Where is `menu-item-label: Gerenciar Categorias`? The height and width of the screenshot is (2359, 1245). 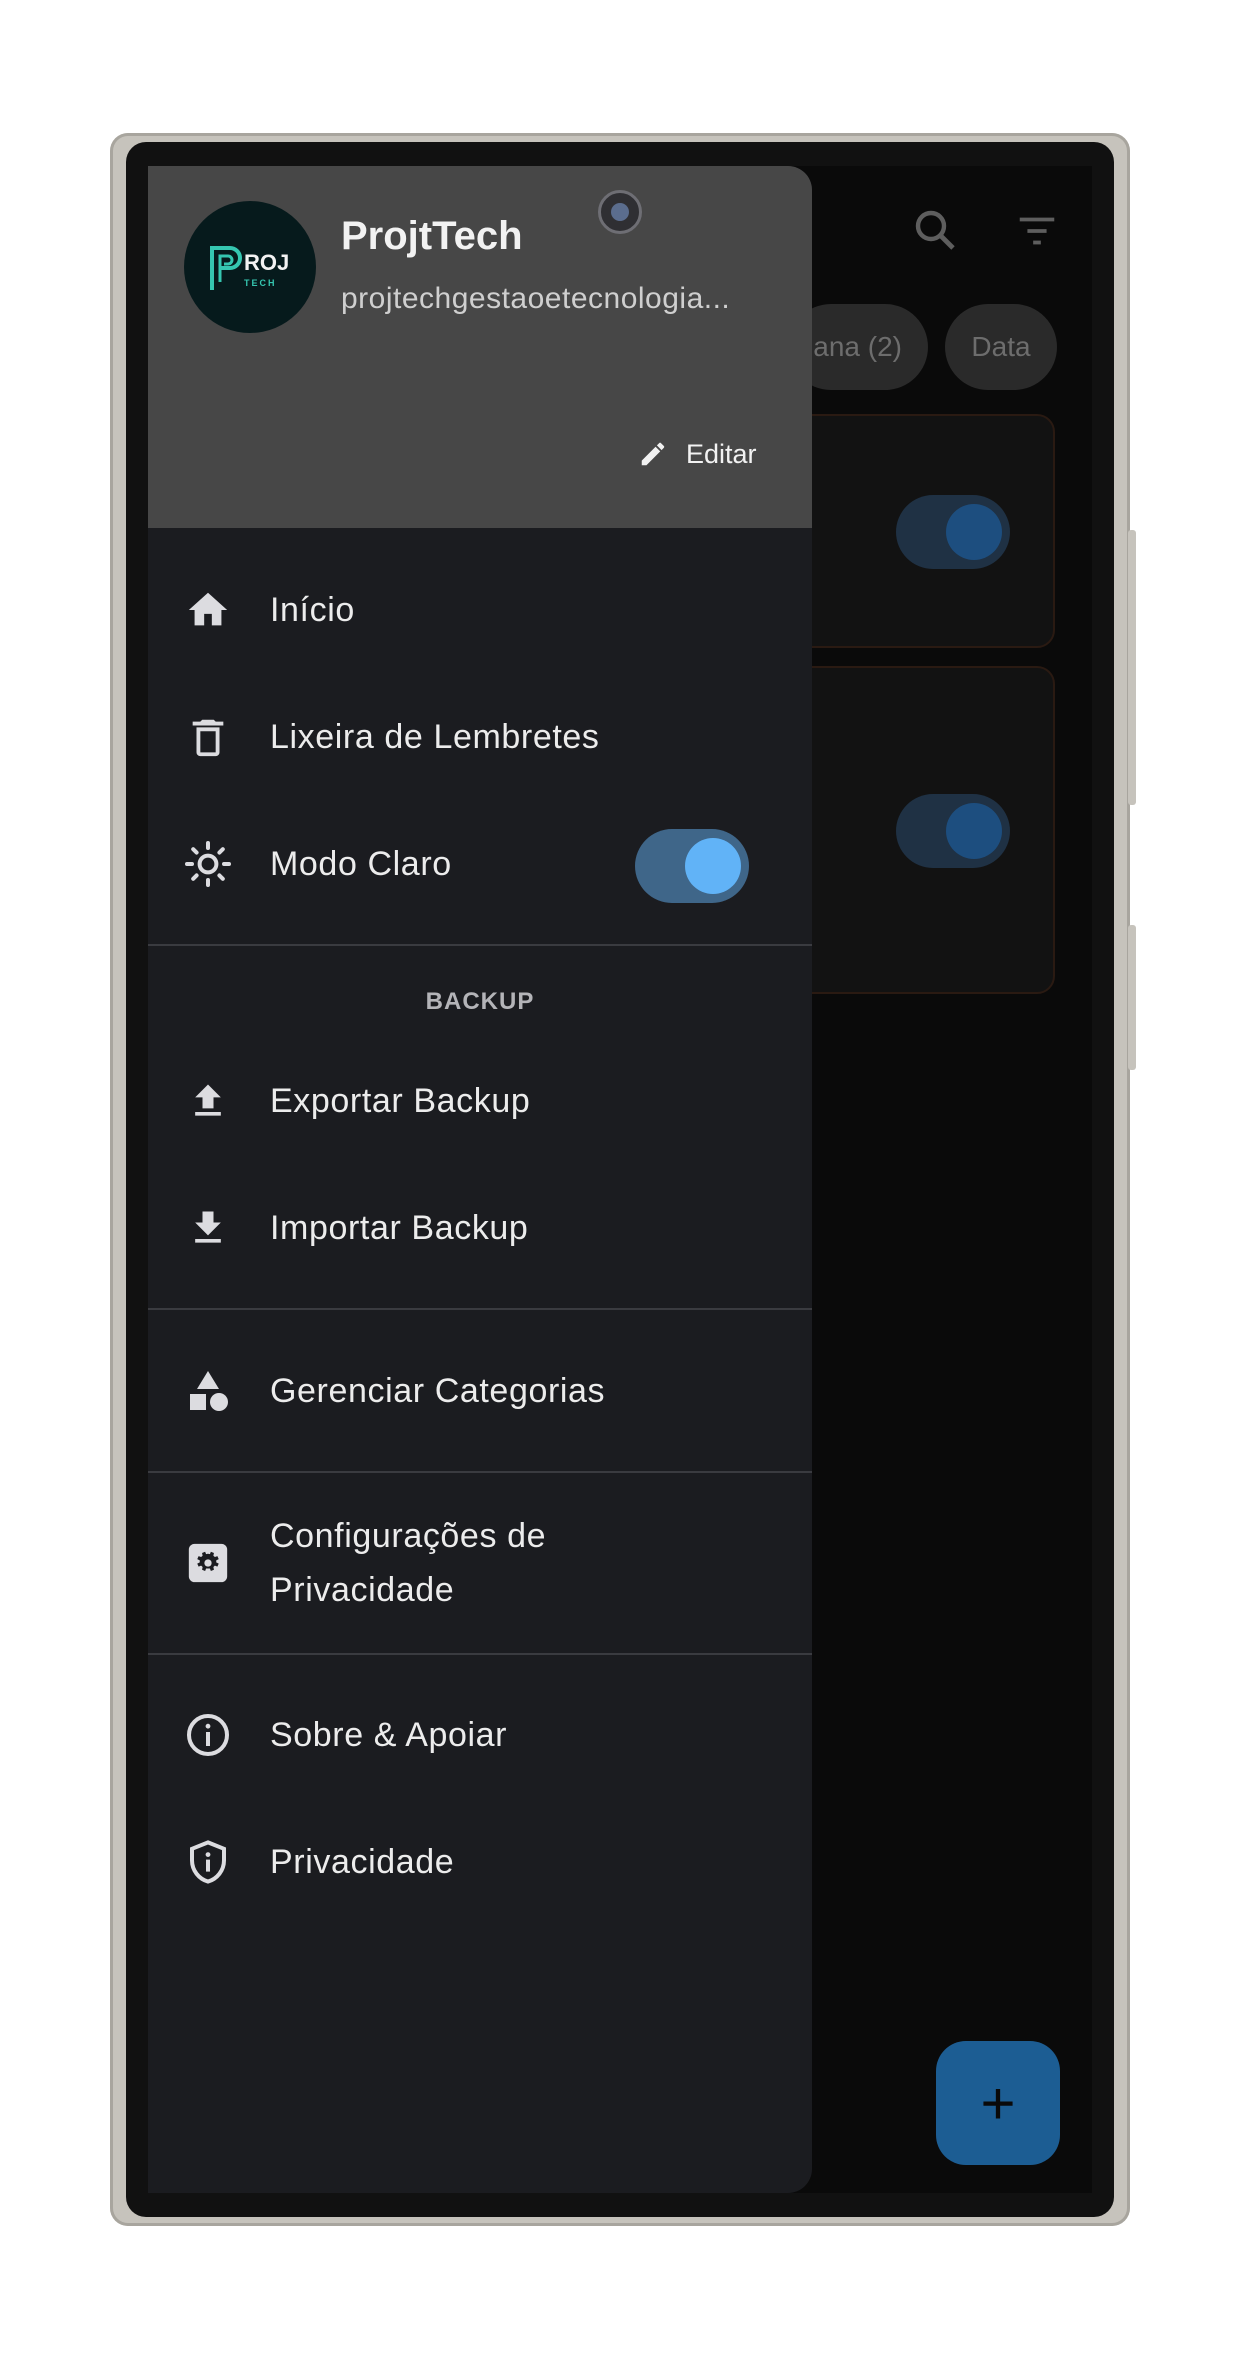
menu-item-label: Gerenciar Categorias is located at coordinates (438, 1390).